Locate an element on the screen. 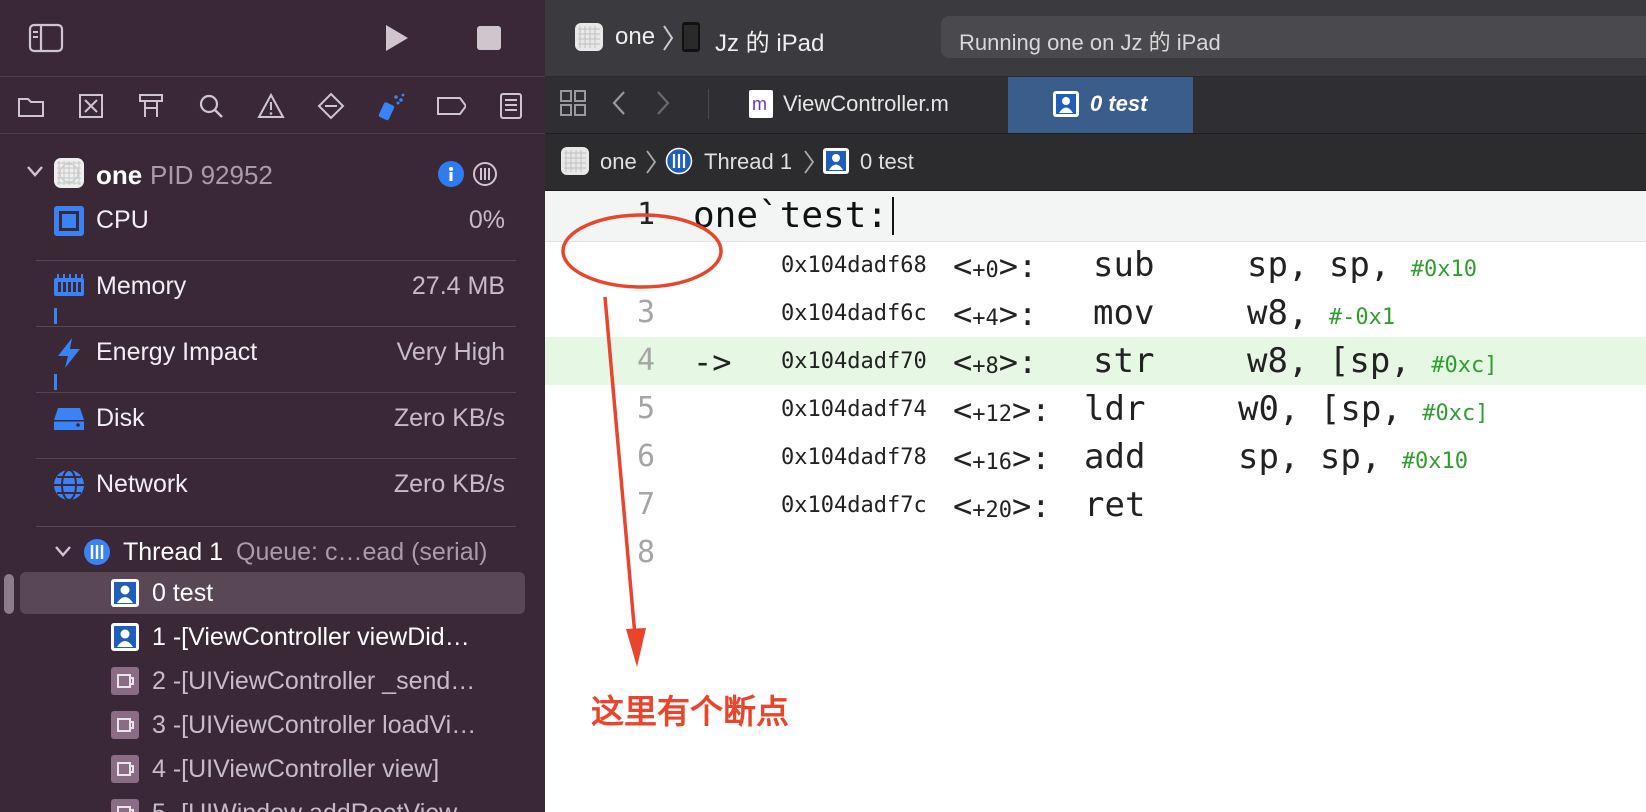 The height and width of the screenshot is (812, 1646). symbol-icon is located at coordinates (151, 106).